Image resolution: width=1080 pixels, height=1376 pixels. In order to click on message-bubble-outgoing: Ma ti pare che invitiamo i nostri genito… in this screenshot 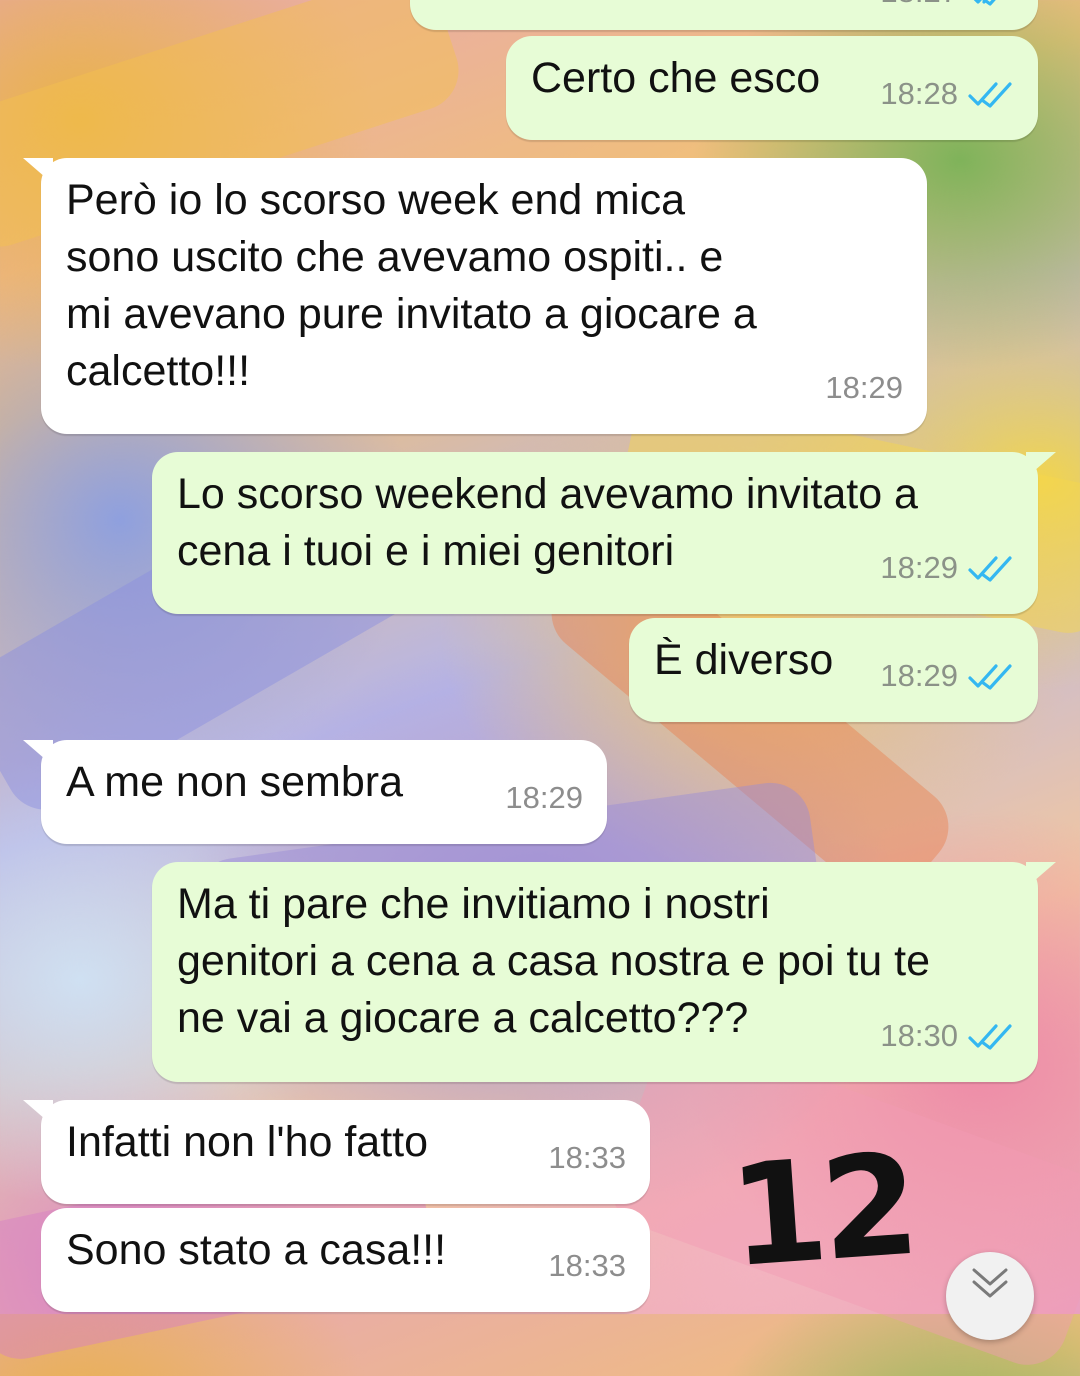, I will do `click(604, 972)`.